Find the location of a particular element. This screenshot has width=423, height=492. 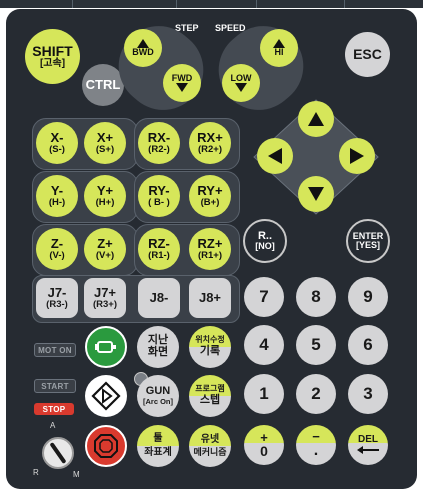

ry-minus-button: RY-( B- ) is located at coordinates (159, 196).